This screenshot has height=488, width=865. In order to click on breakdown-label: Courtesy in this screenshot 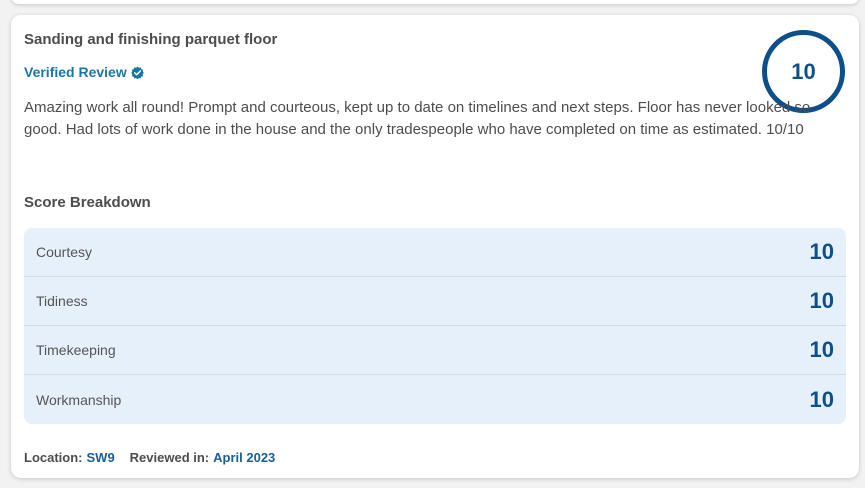, I will do `click(64, 252)`.